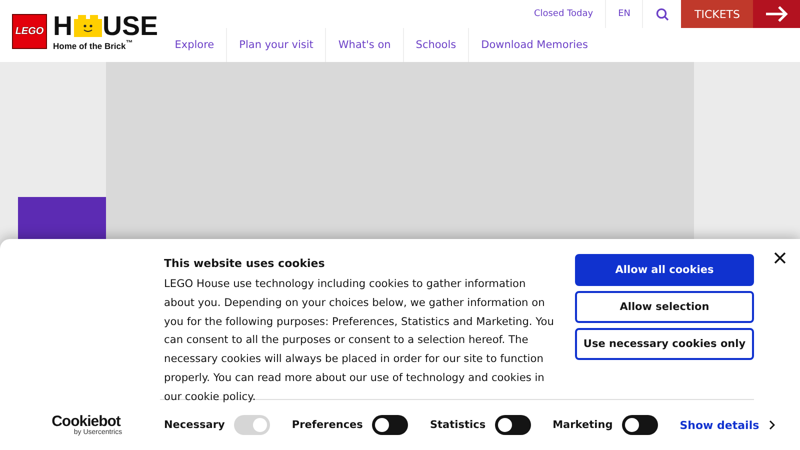 The image size is (800, 450). What do you see at coordinates (93, 45) in the screenshot?
I see `logo-tagline: Home of the Brick$^{™}$` at bounding box center [93, 45].